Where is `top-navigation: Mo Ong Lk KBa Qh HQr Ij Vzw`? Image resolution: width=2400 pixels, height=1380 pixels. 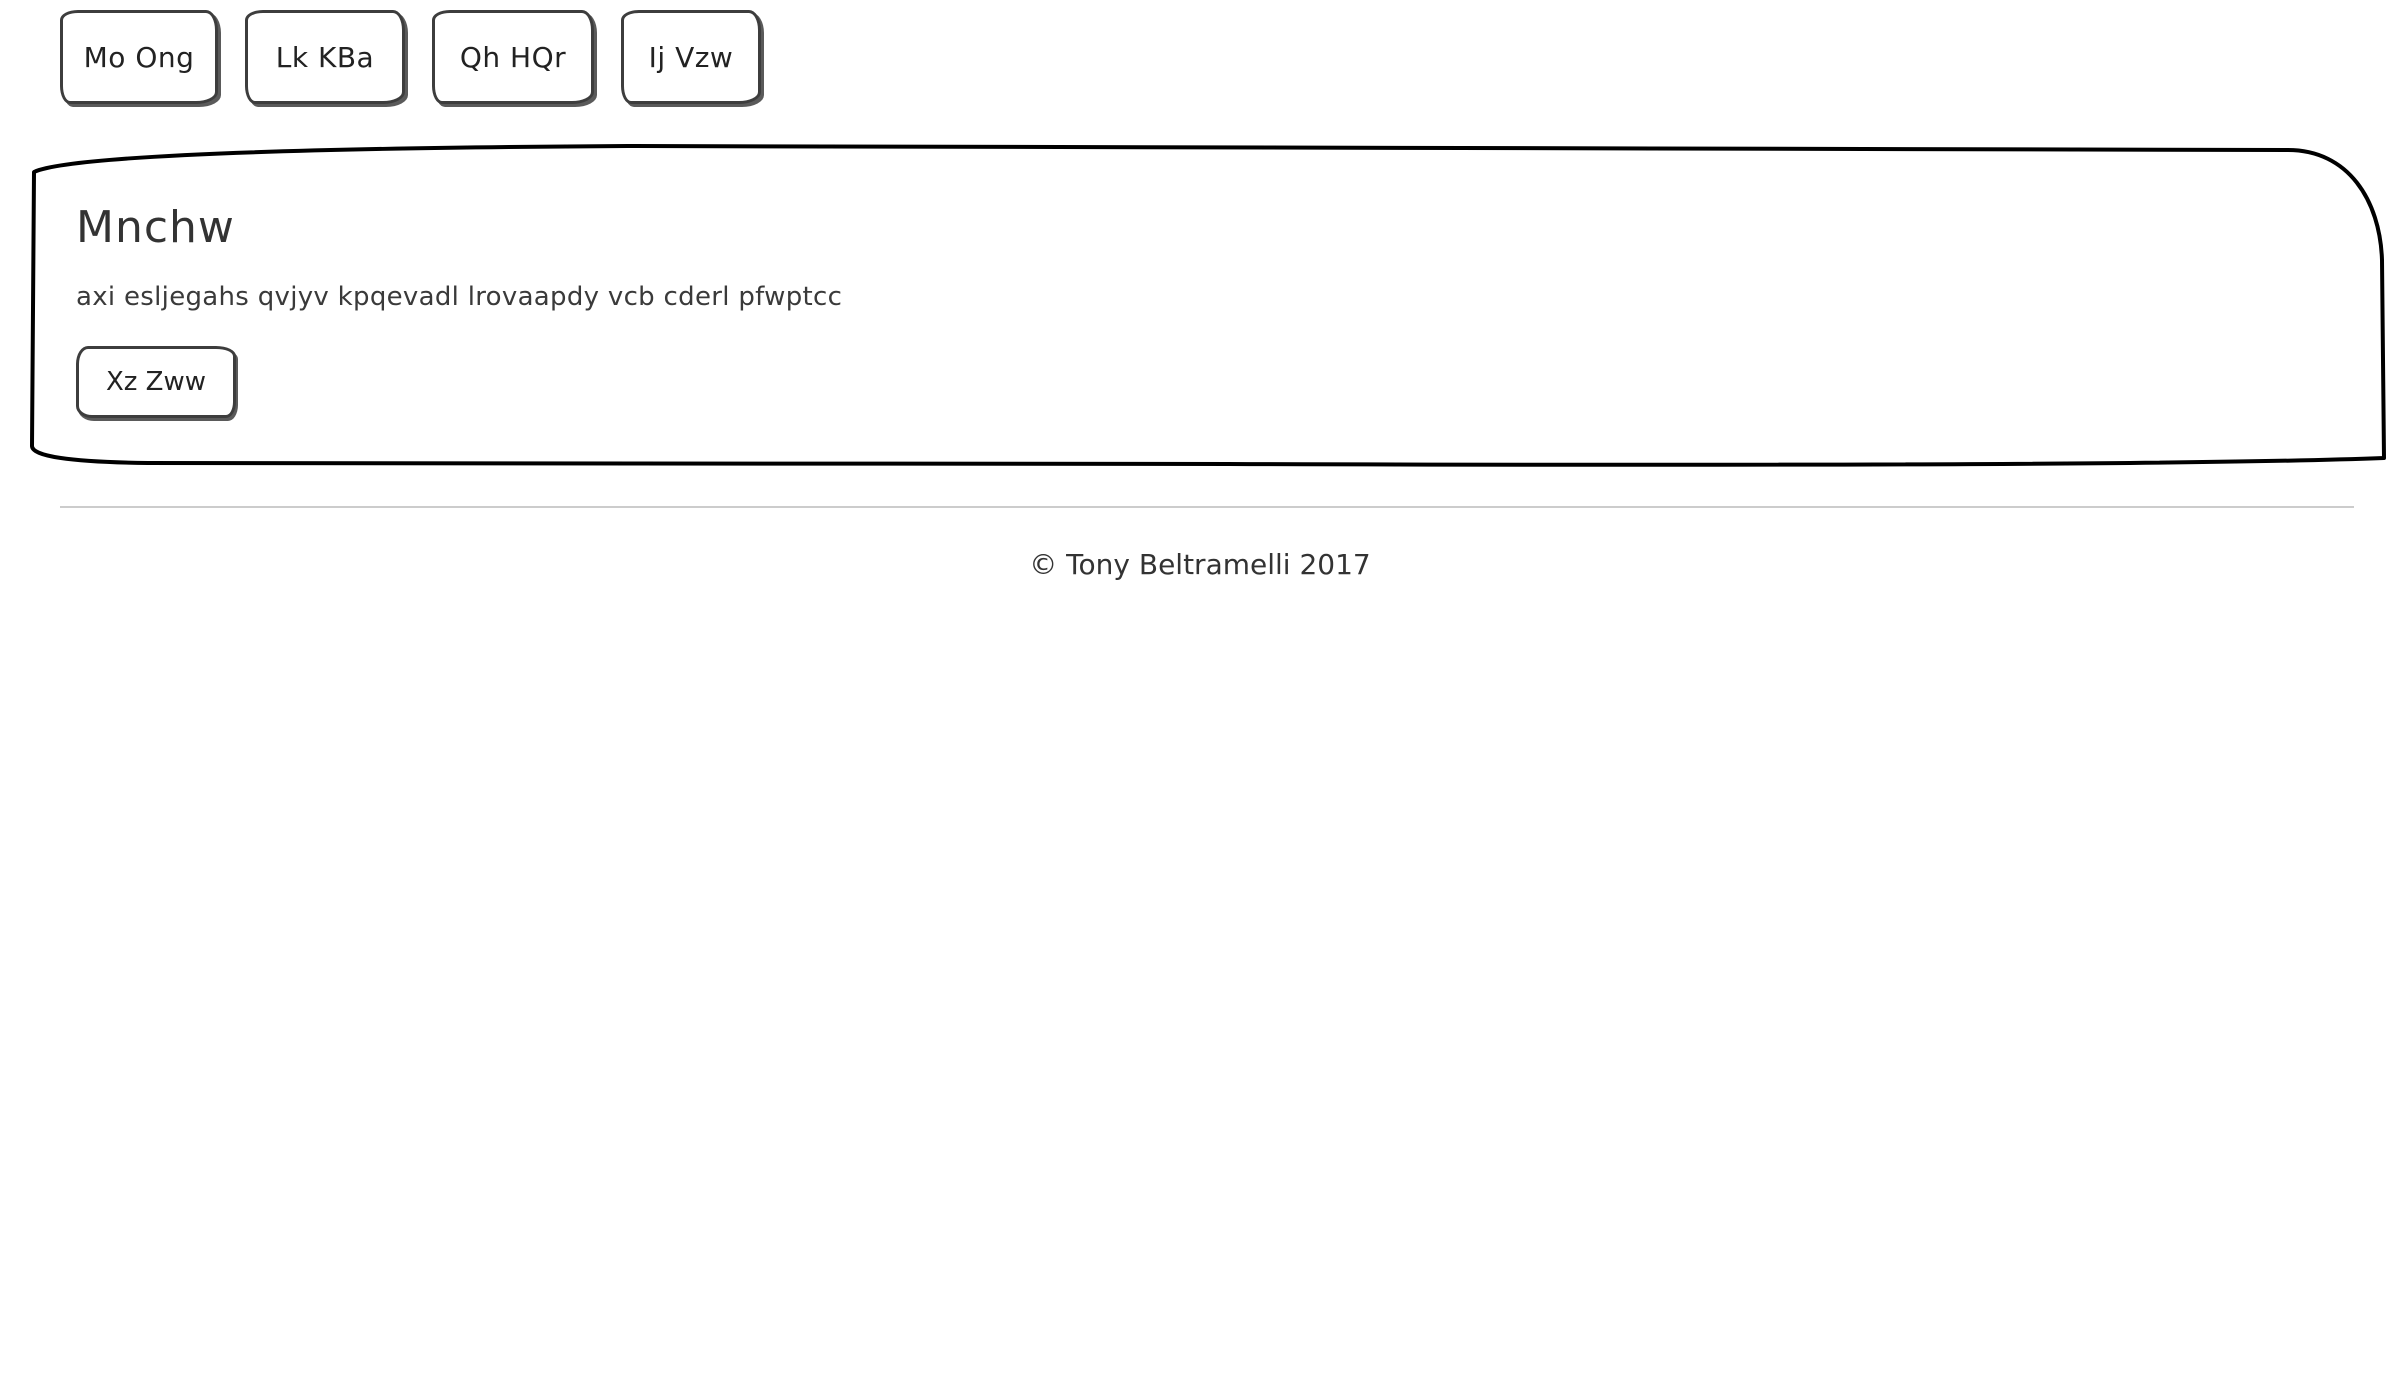 top-navigation: Mo Ong Lk KBa Qh HQr Ij Vzw is located at coordinates (560, 57).